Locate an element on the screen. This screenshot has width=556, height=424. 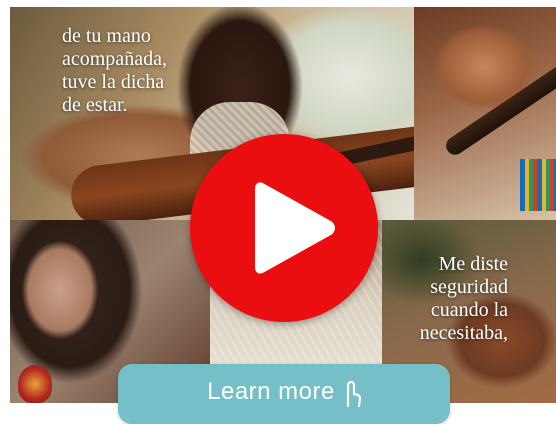
sacred-heart-ornament is located at coordinates (35, 384).